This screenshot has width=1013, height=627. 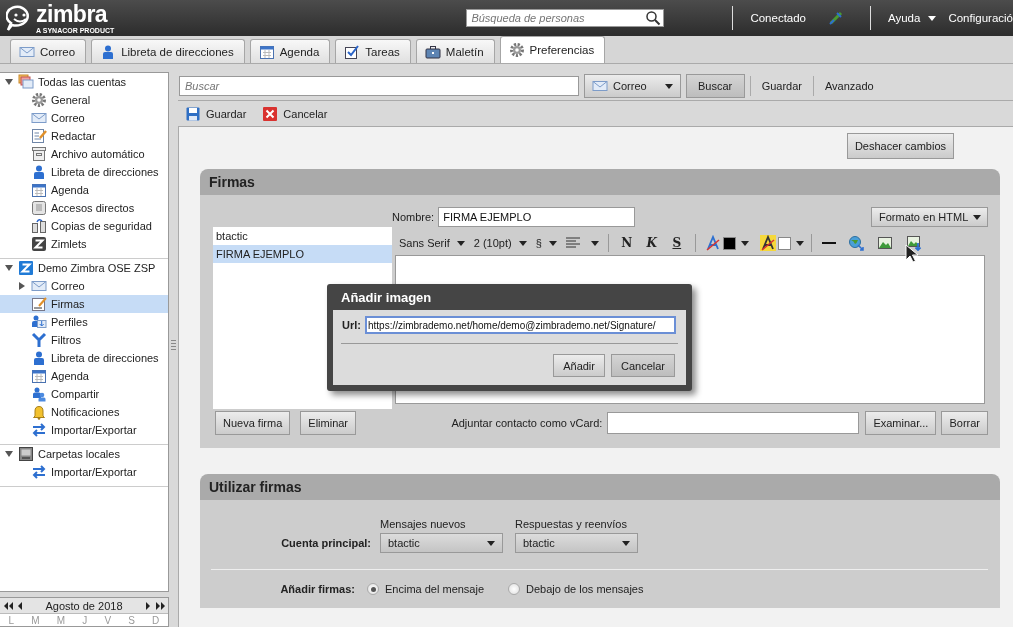 I want to click on logo-wordmark: zimbra, so click(x=72, y=14).